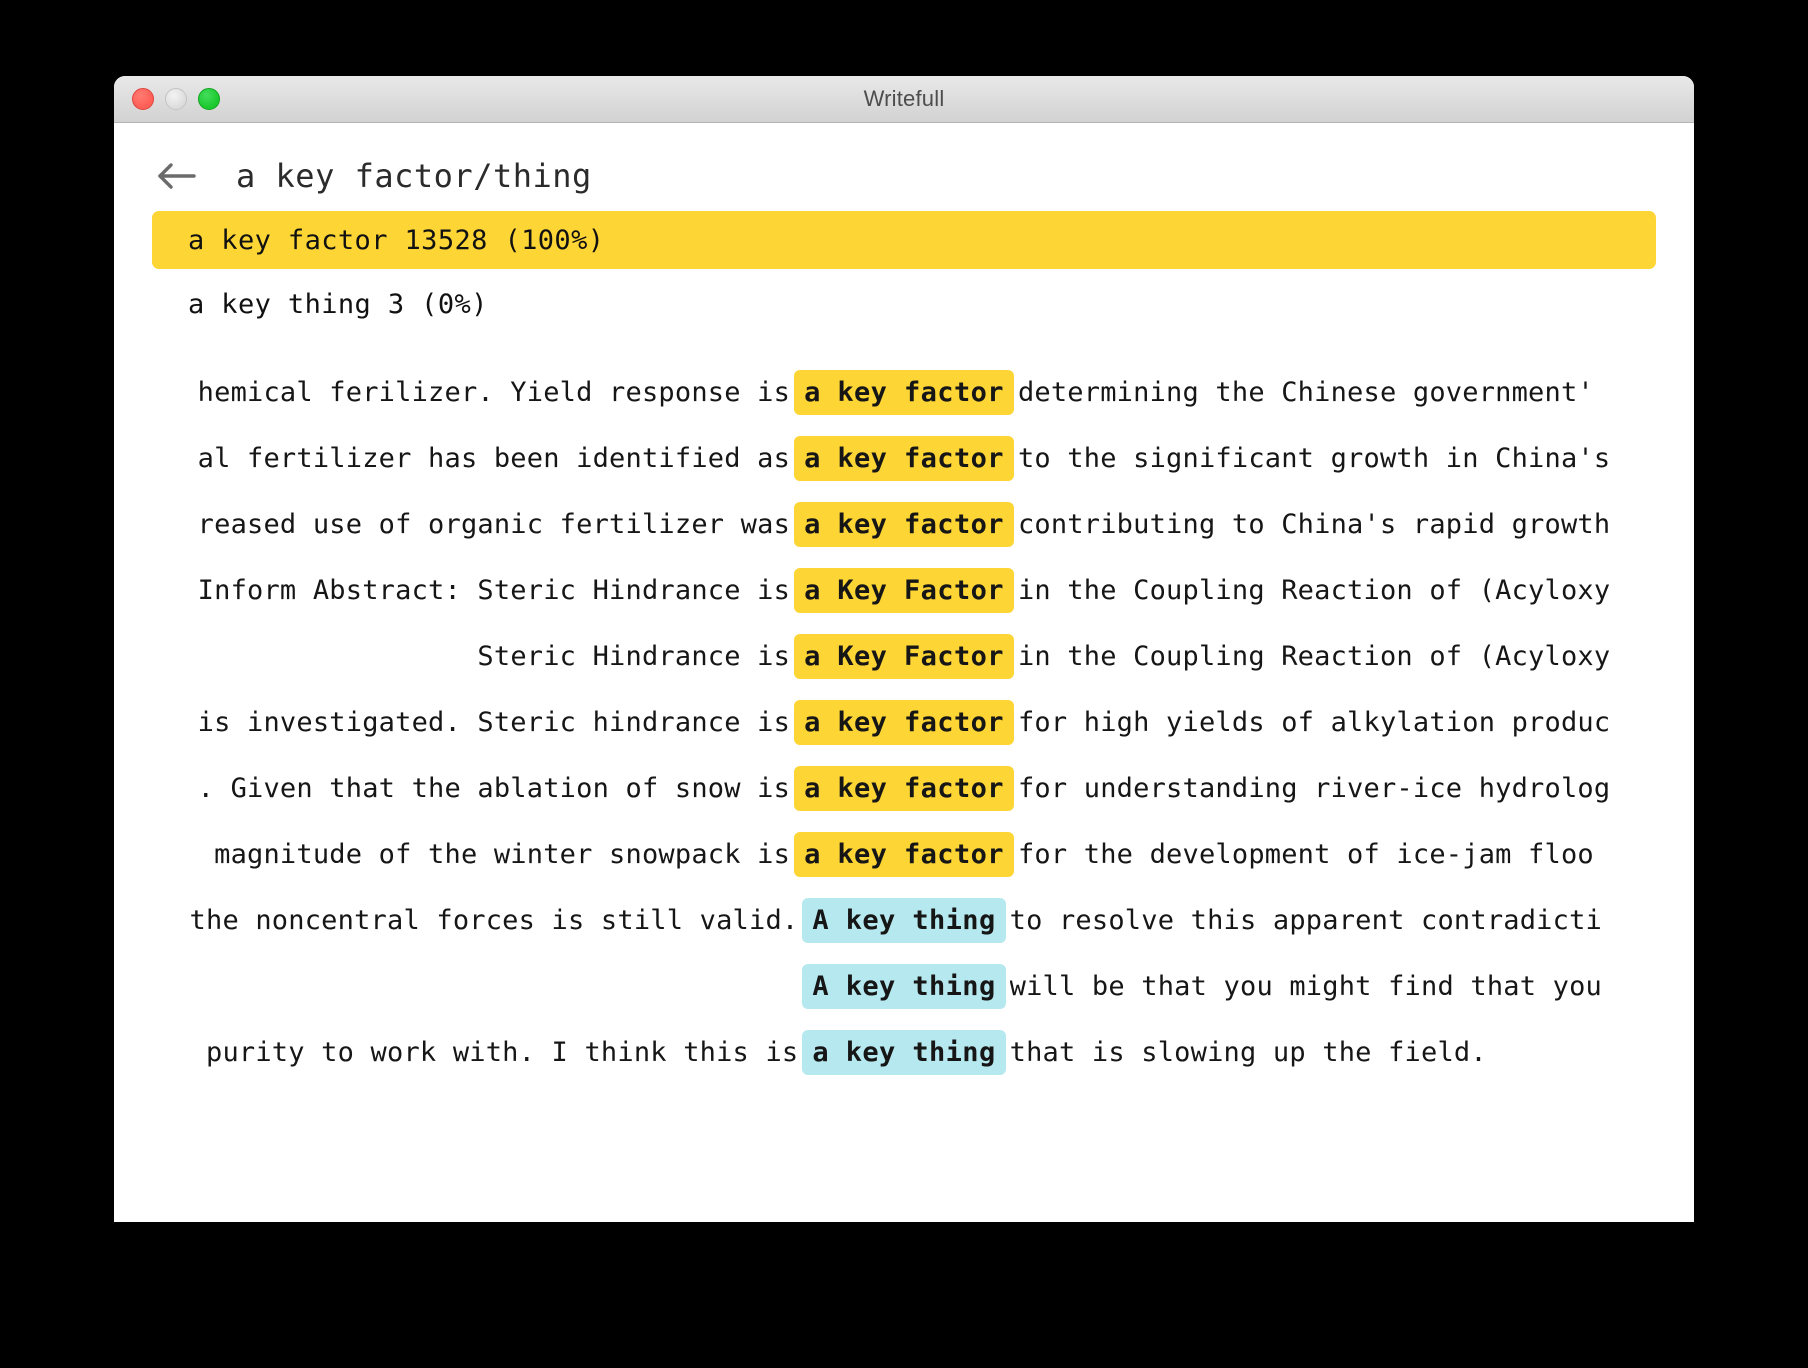  Describe the element at coordinates (904, 159) in the screenshot. I see `header-row: a key factor/thing` at that location.